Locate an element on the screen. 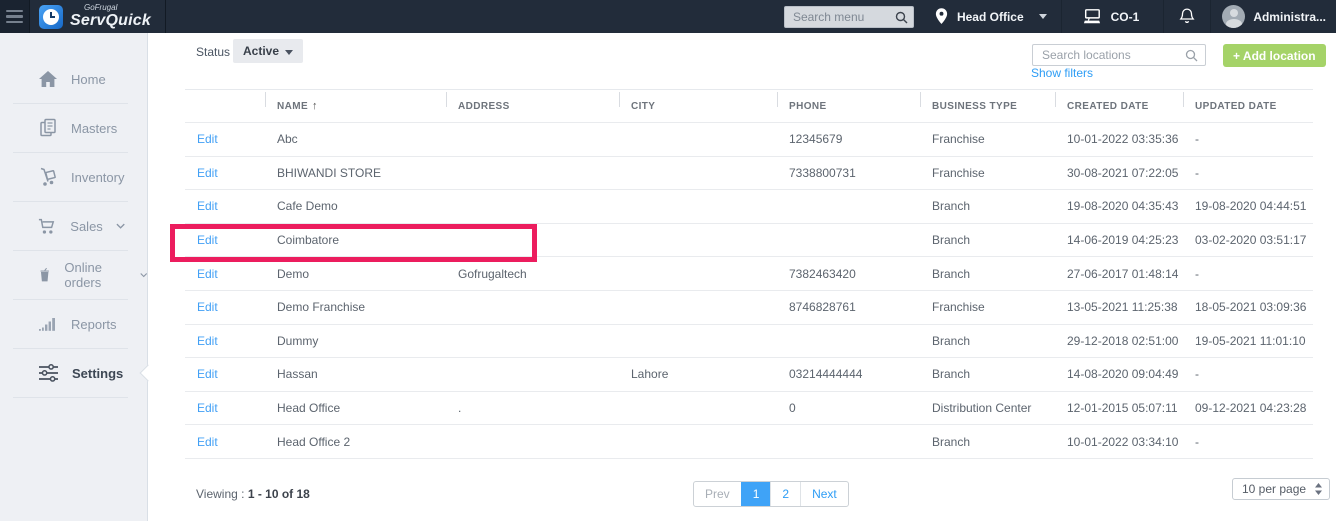 This screenshot has height=521, width=1336. cell-created-date: 14-08-2020 09:04:49 is located at coordinates (1119, 374).